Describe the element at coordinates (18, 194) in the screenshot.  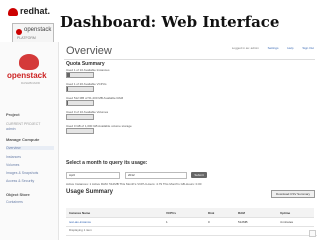
I see `object-store-heading: Object Store` at that location.